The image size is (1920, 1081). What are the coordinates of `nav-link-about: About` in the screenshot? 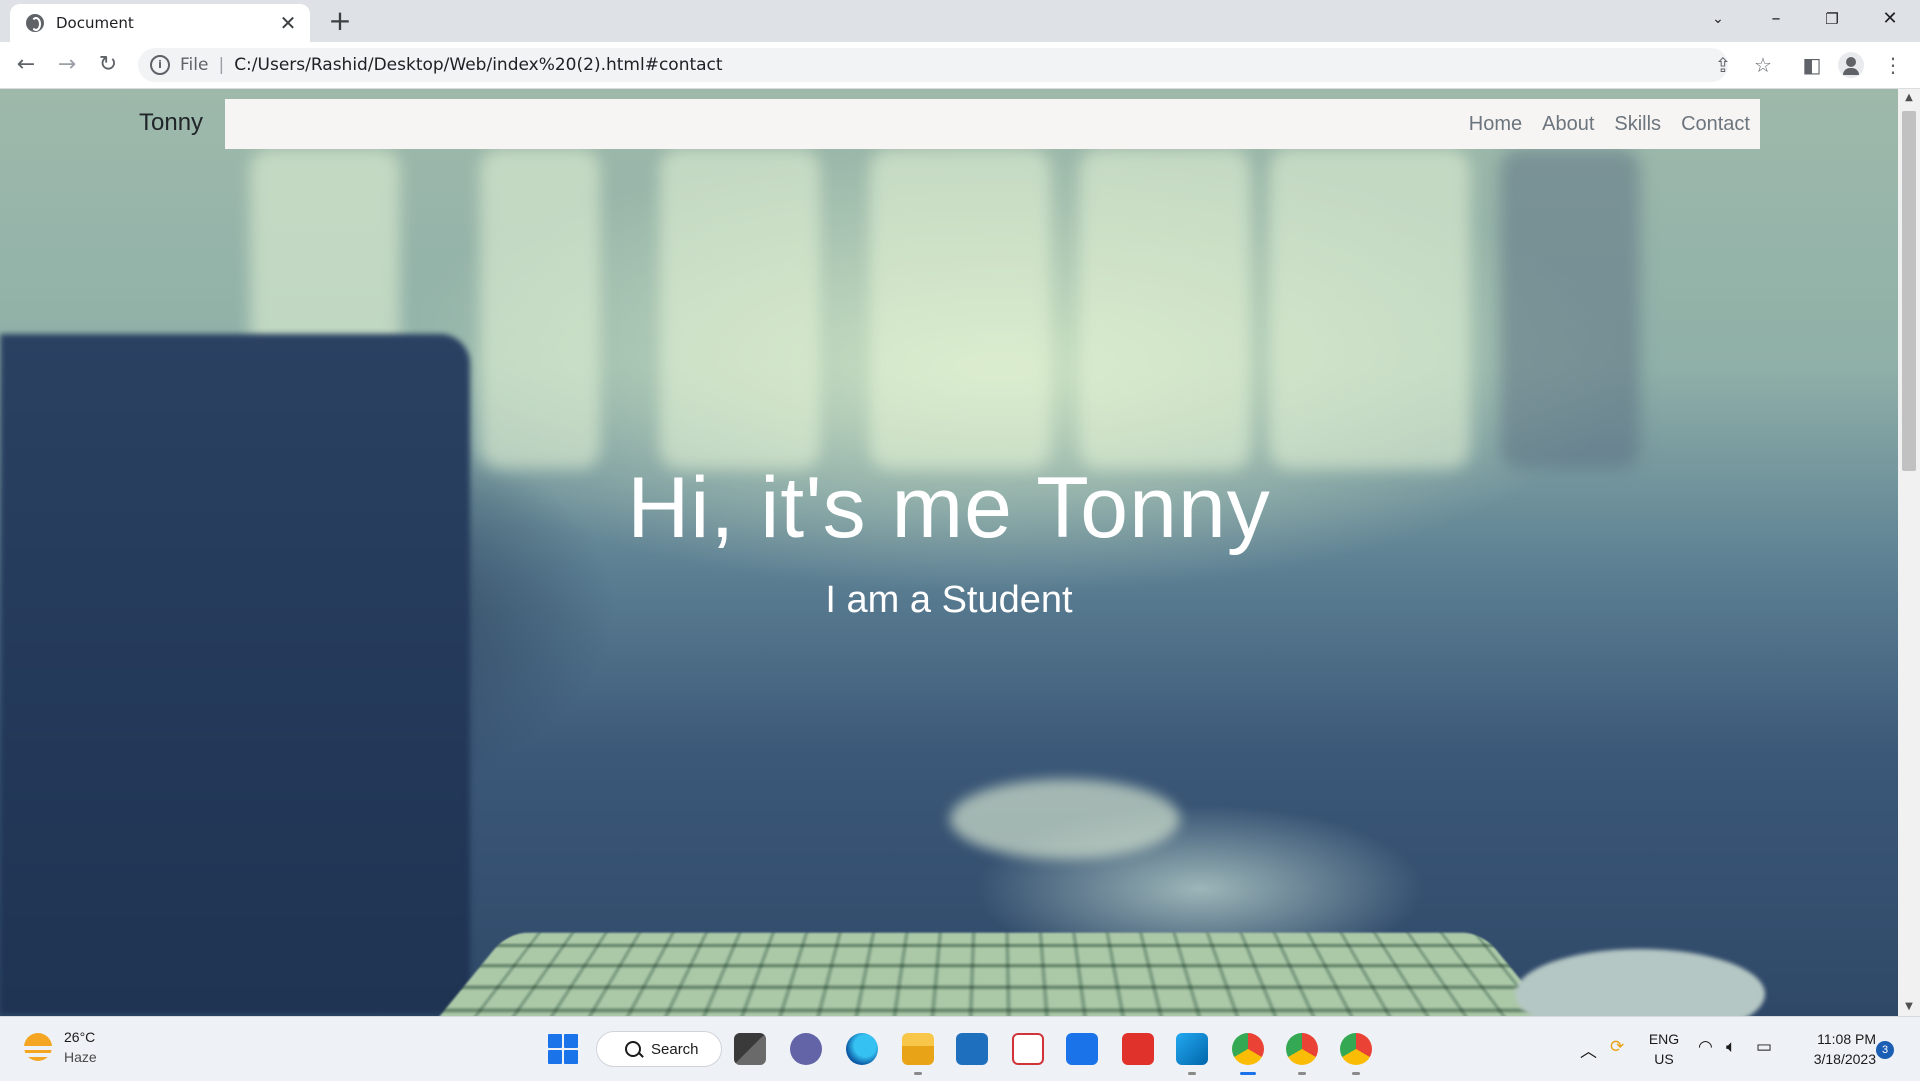 It's located at (1568, 124).